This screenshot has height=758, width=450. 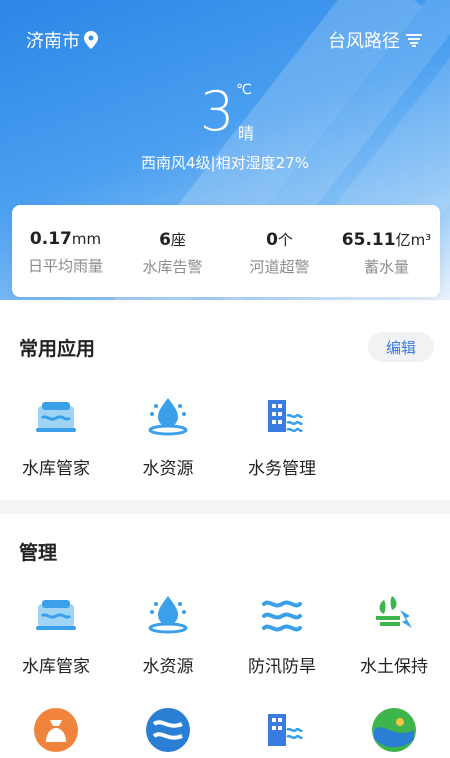 What do you see at coordinates (394, 667) in the screenshot?
I see `app-label: 水土保持` at bounding box center [394, 667].